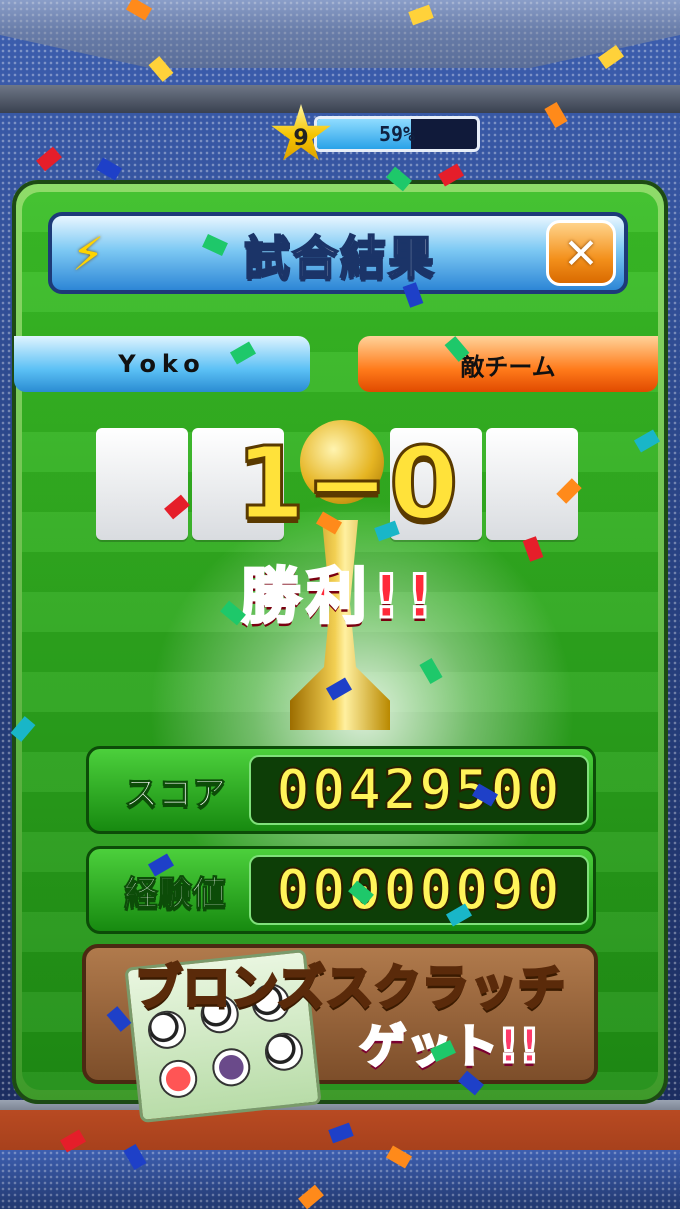 This screenshot has width=680, height=1209. I want to click on match-result: 勝利!!, so click(339, 597).